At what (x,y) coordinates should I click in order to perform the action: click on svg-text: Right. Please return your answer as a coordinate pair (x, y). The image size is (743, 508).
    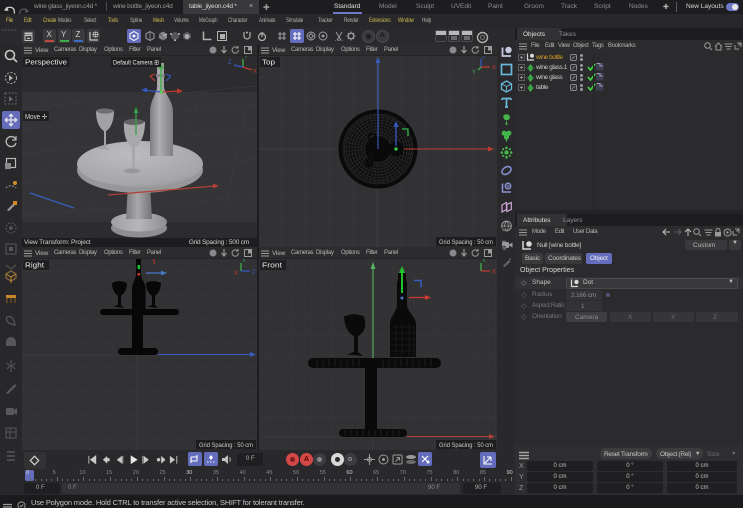
    Looking at the image, I should click on (34, 266).